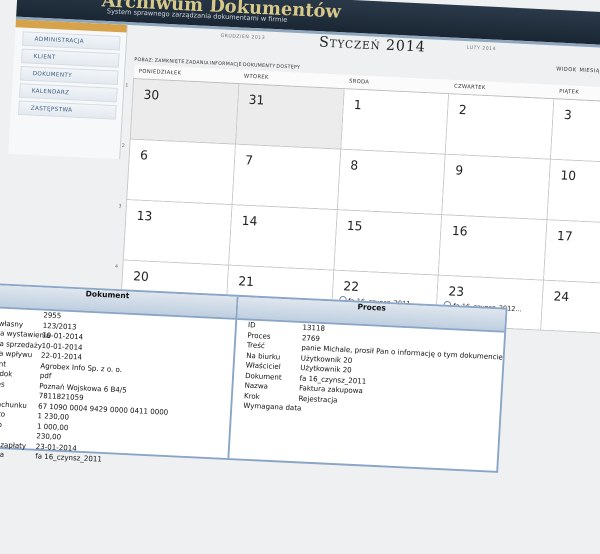 The width and height of the screenshot is (600, 554). I want to click on calendar-day-cell: 24, so click(570, 308).